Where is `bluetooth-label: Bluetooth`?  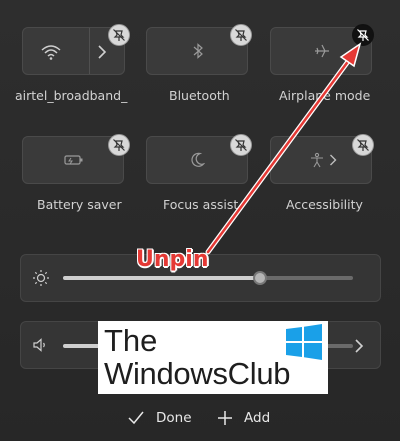 bluetooth-label: Bluetooth is located at coordinates (199, 95).